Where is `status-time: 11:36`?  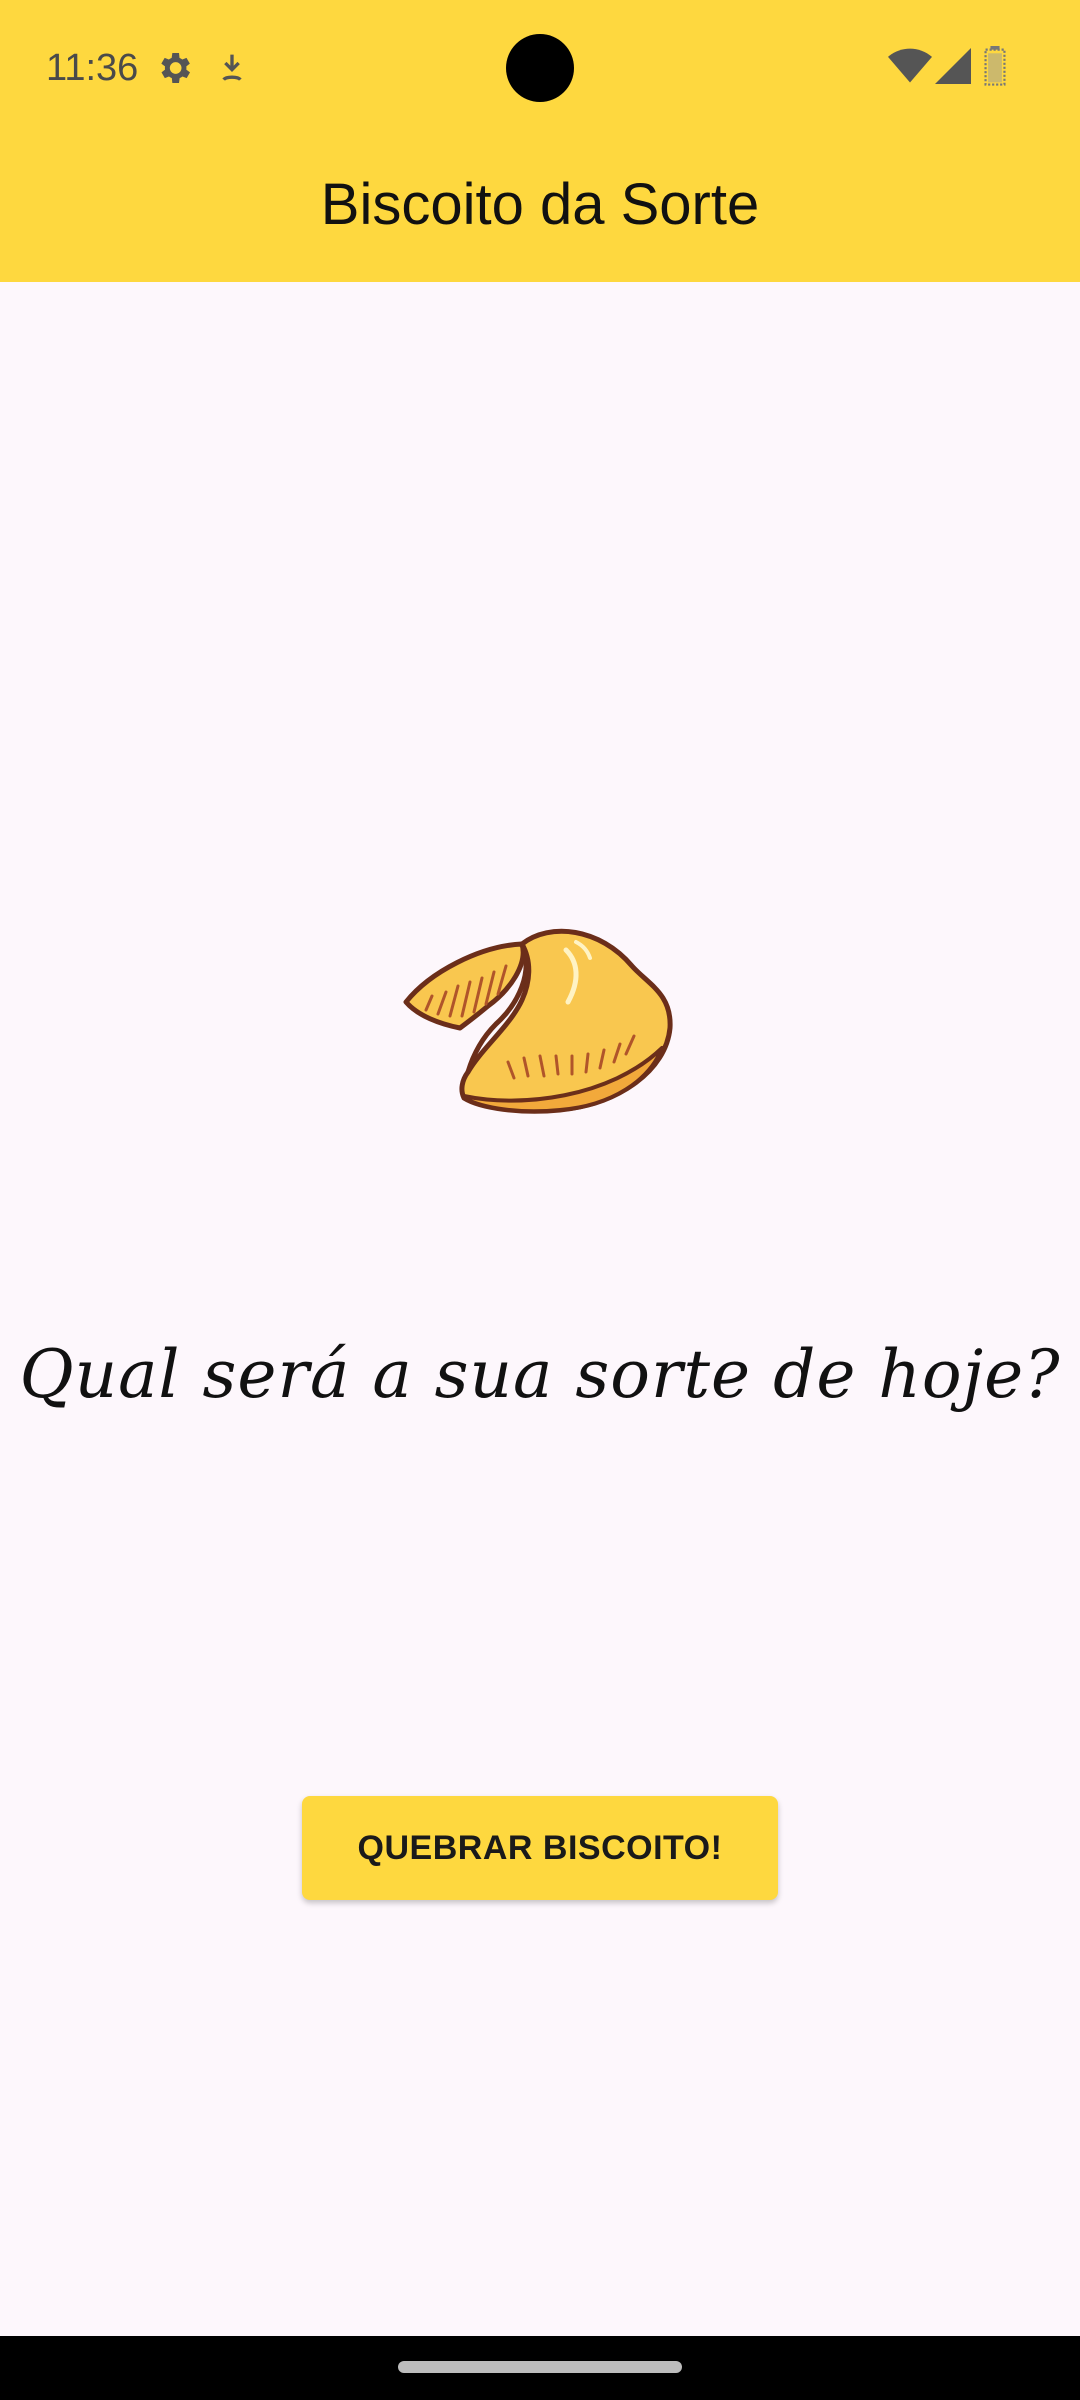
status-time: 11:36 is located at coordinates (92, 68).